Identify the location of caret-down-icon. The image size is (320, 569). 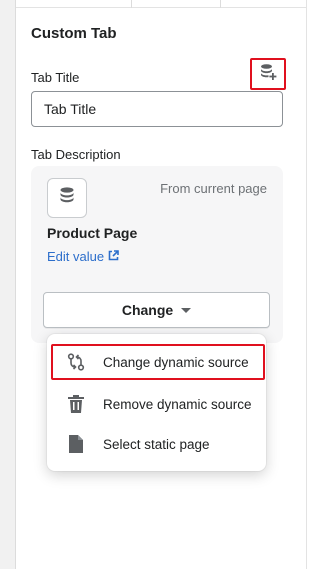
(186, 310).